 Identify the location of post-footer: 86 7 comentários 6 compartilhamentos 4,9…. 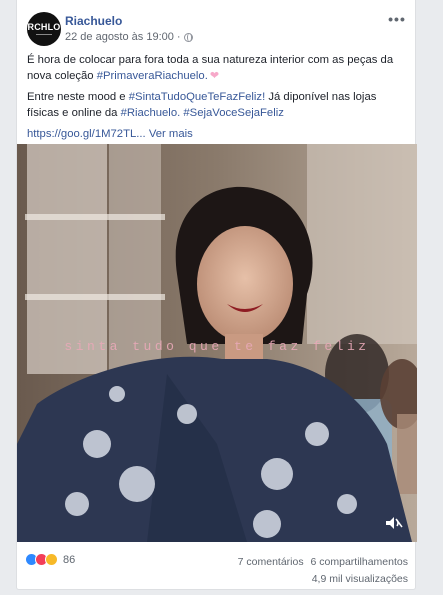
(217, 566).